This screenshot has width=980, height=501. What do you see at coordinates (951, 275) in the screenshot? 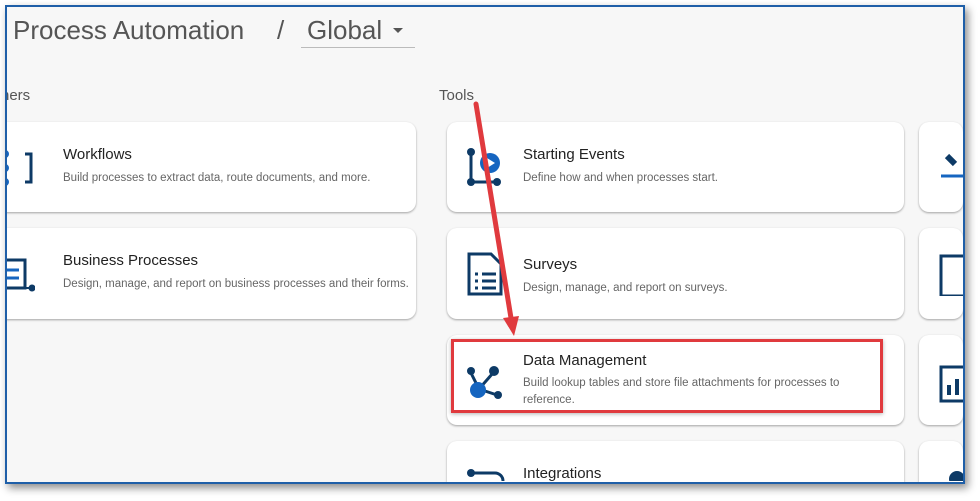
I see `document-scan-icon` at bounding box center [951, 275].